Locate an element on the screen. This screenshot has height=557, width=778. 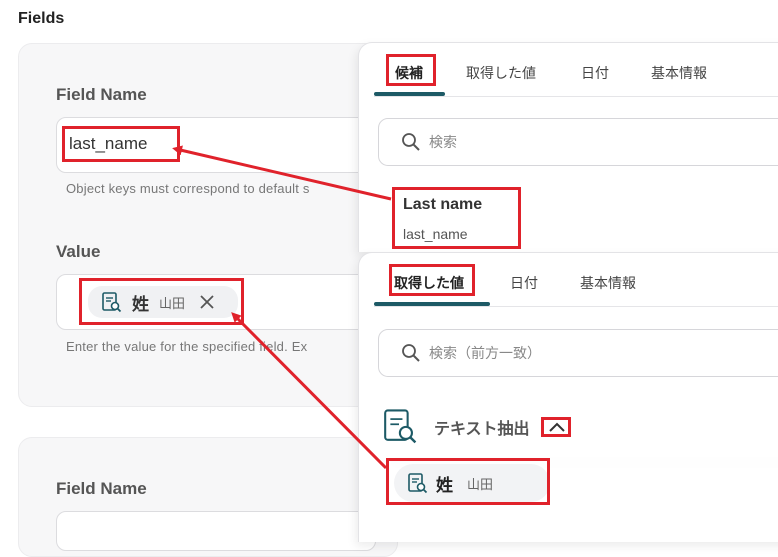
annotation-box-tab-candidates is located at coordinates (411, 70).